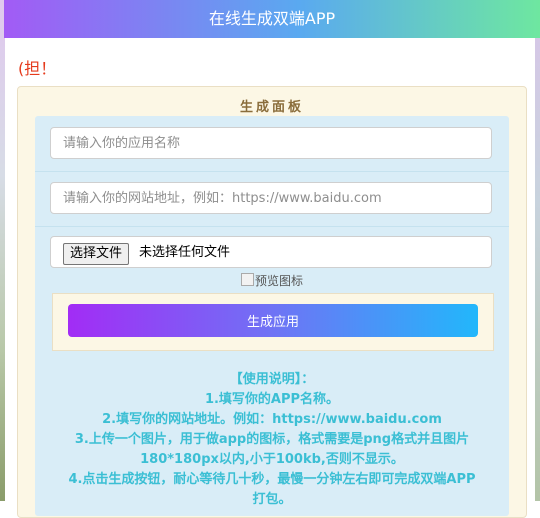 The width and height of the screenshot is (540, 518). I want to click on page-header: 在线生成双端APP, so click(272, 19).